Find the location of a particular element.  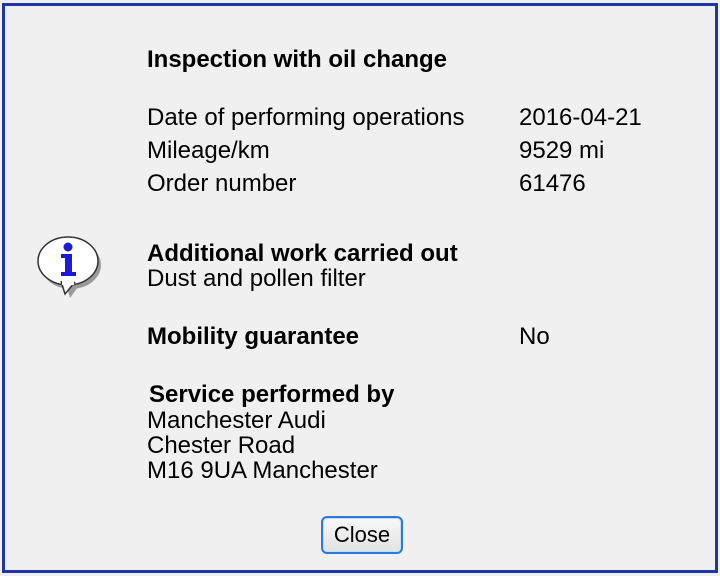

dialog-title: Inspection with oil change is located at coordinates (297, 59).